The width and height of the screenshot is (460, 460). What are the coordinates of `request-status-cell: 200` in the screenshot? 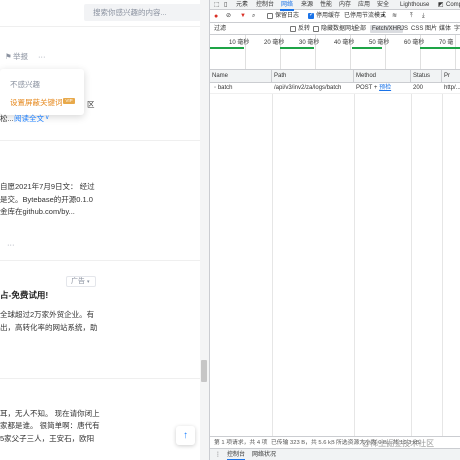 It's located at (418, 88).